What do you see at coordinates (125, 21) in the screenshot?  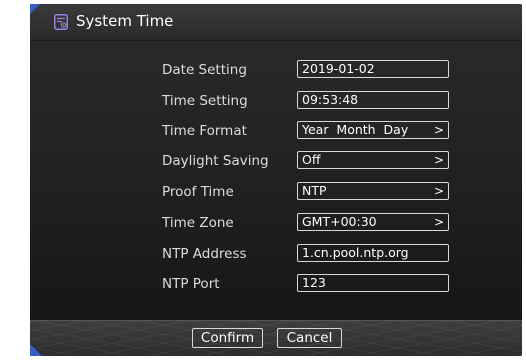 I see `dialog-title: System Time` at bounding box center [125, 21].